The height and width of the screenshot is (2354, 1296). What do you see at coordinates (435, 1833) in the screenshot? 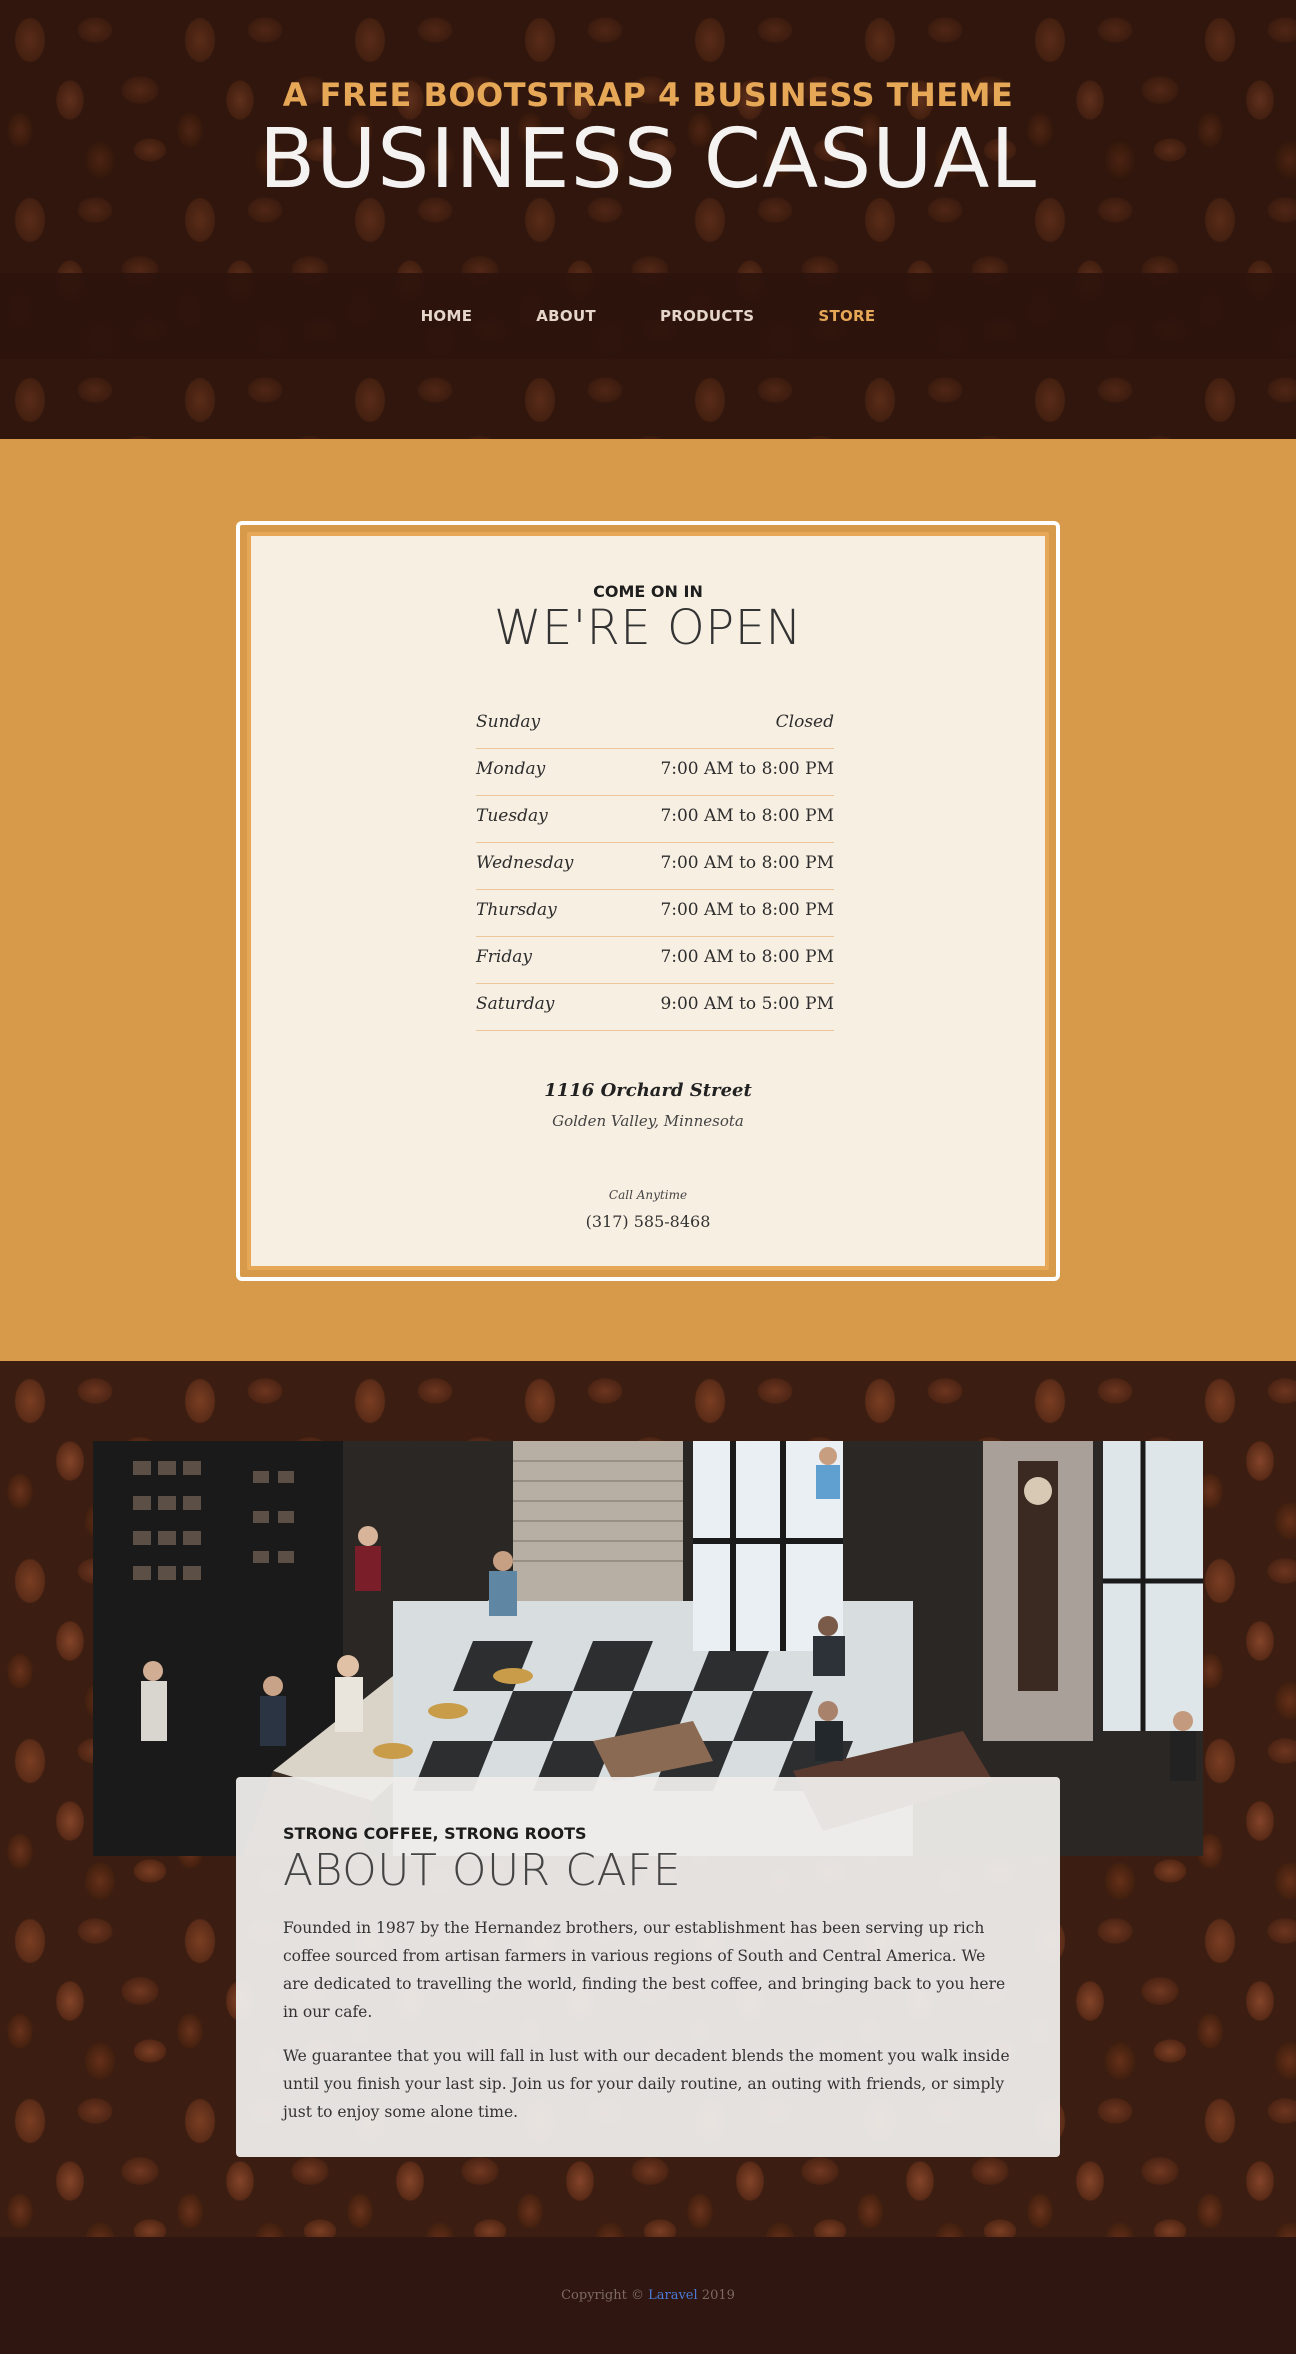
I see `about-kicker: STRONG COFFEE, STRONG ROOTS` at bounding box center [435, 1833].